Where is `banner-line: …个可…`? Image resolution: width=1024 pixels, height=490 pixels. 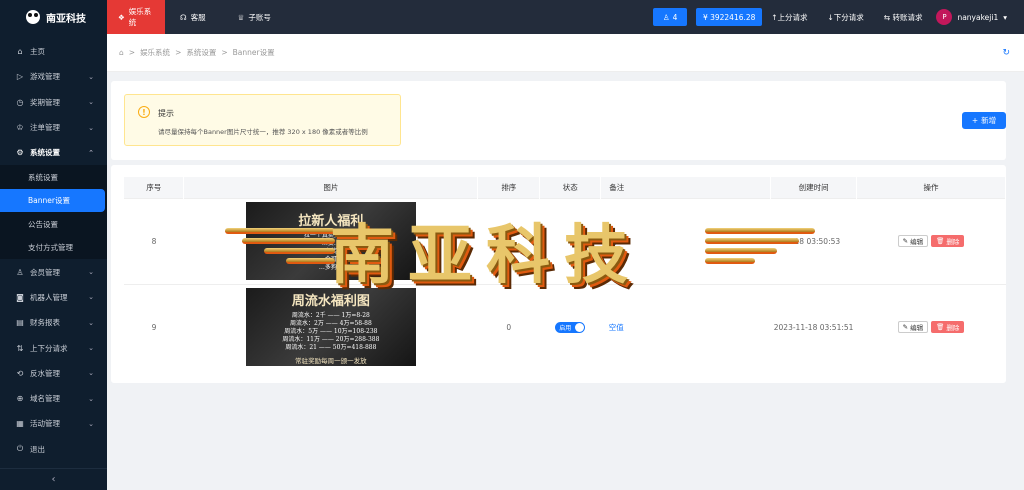
banner-line: …个可… is located at coordinates (330, 259).